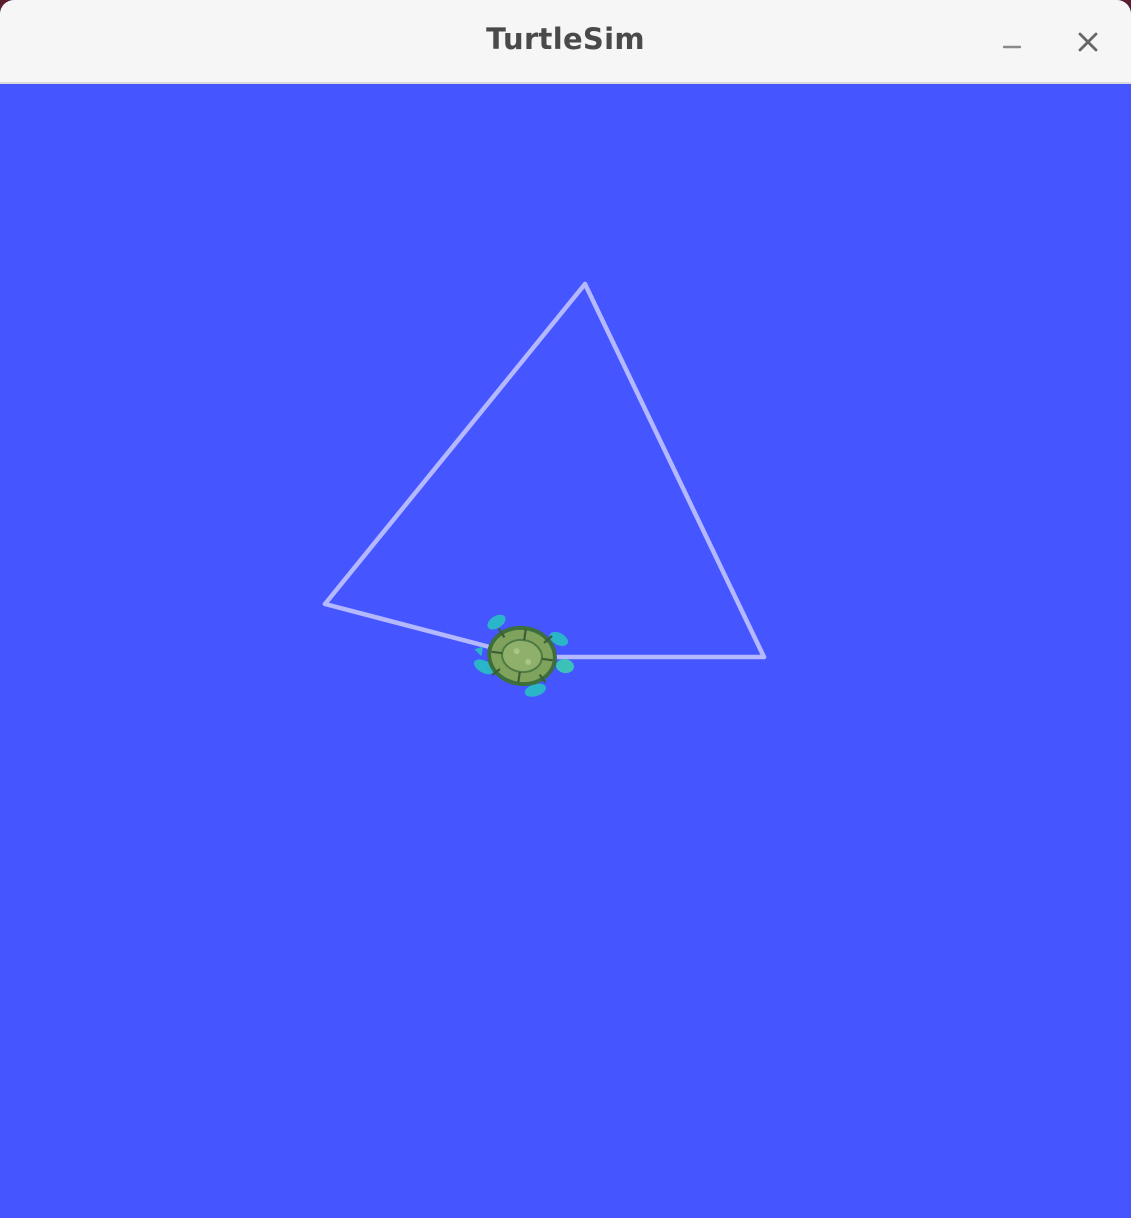 Image resolution: width=1131 pixels, height=1218 pixels. I want to click on pen-trail, so click(544, 470).